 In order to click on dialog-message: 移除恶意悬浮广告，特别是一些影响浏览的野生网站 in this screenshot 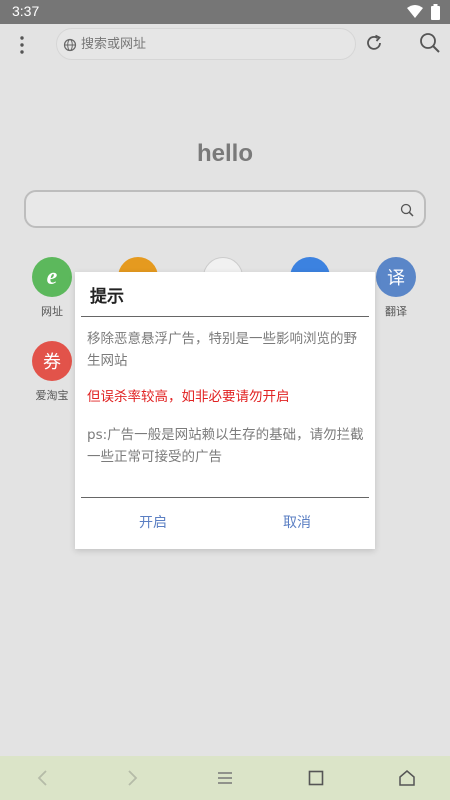, I will do `click(222, 350)`.